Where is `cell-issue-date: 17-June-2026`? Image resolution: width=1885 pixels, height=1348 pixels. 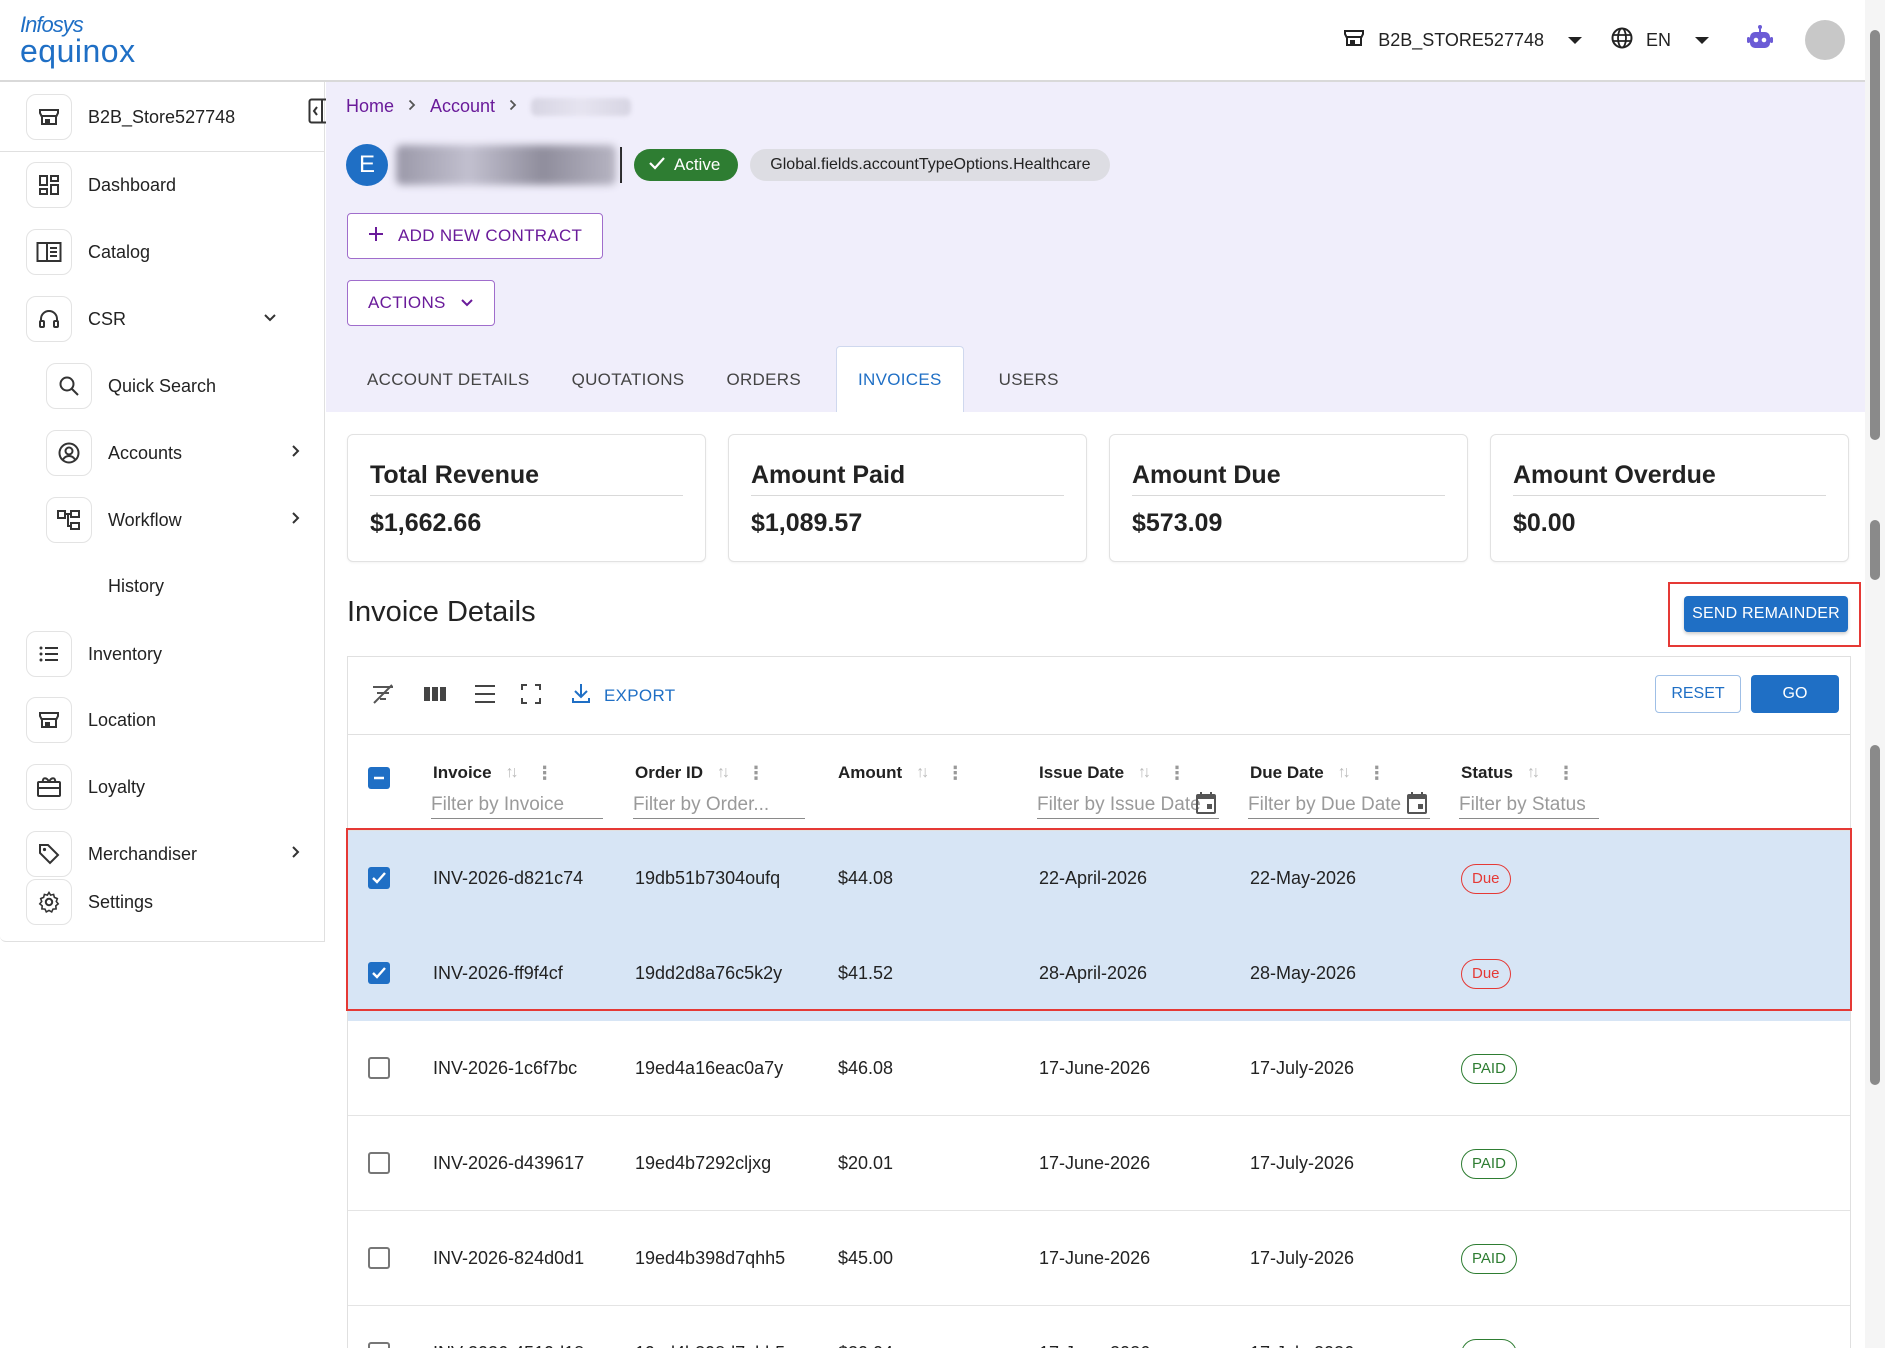
cell-issue-date: 17-June-2026 is located at coordinates (1095, 1068).